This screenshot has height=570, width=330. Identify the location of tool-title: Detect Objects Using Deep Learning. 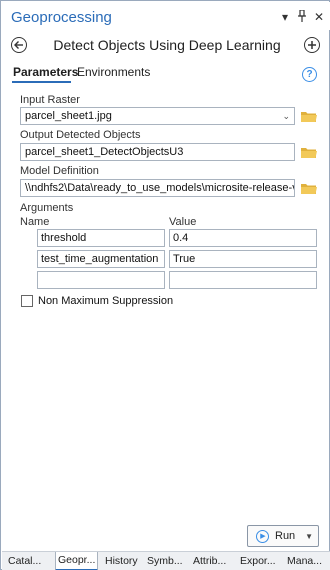
(167, 45).